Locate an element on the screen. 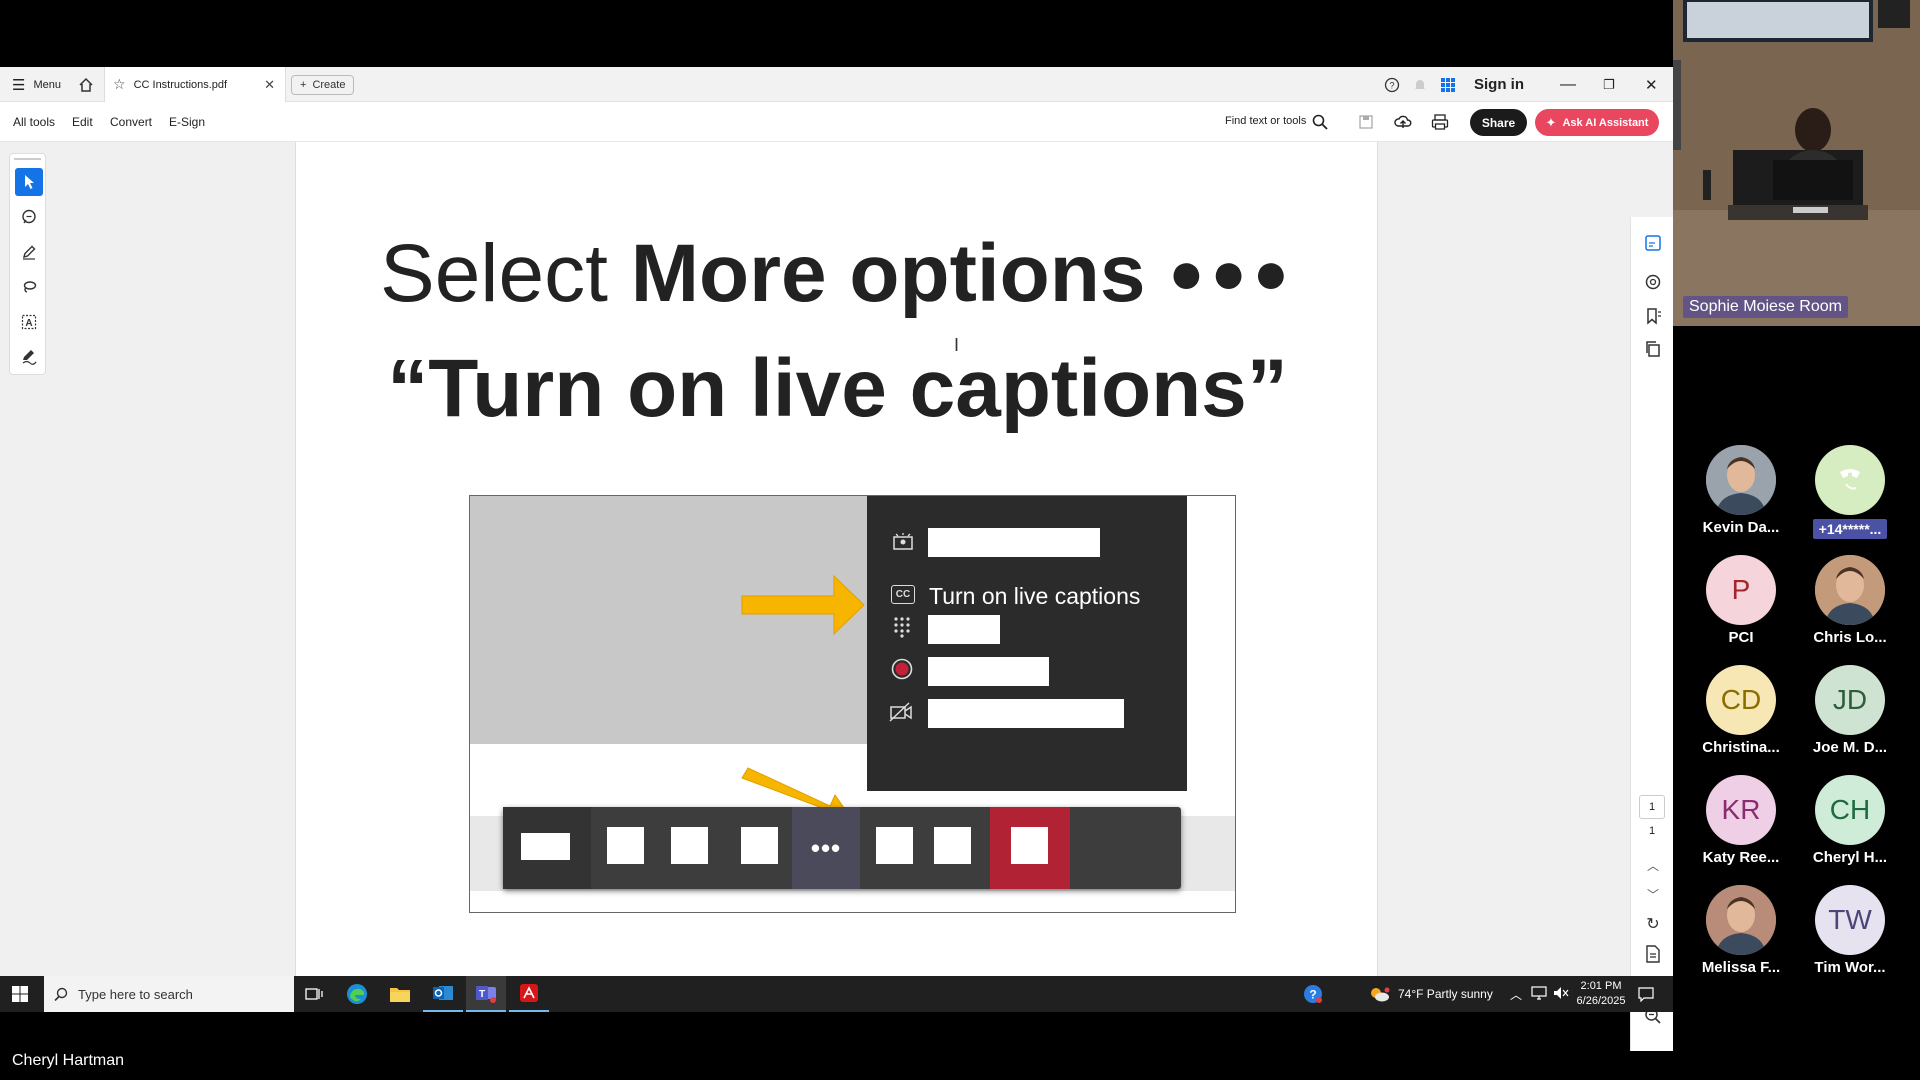  all-tools-menu: All tools is located at coordinates (34, 122).